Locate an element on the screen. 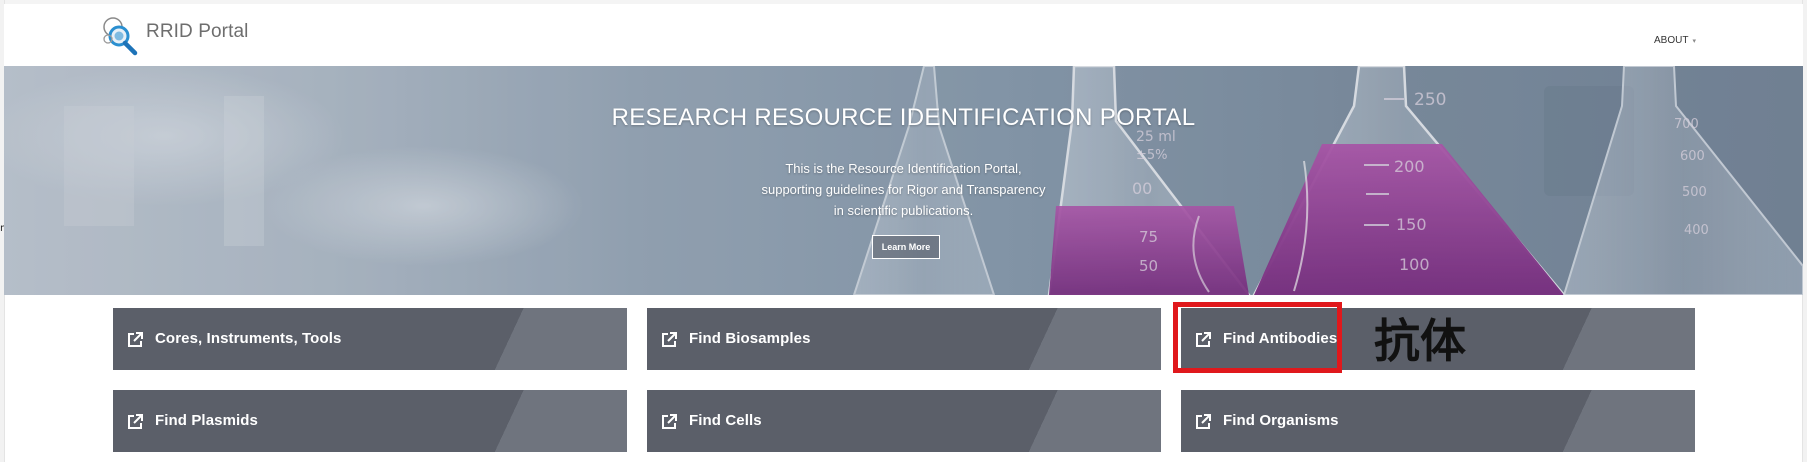  tile-find-cells: Find Cells is located at coordinates (904, 421).